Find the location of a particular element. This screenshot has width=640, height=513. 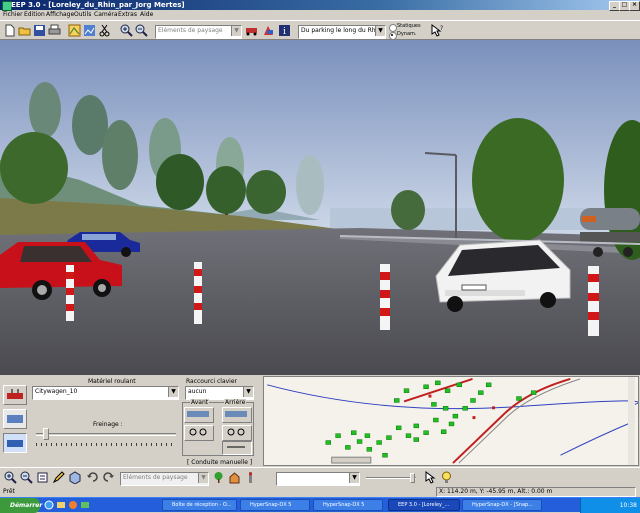

info-icon: i is located at coordinates (284, 30).